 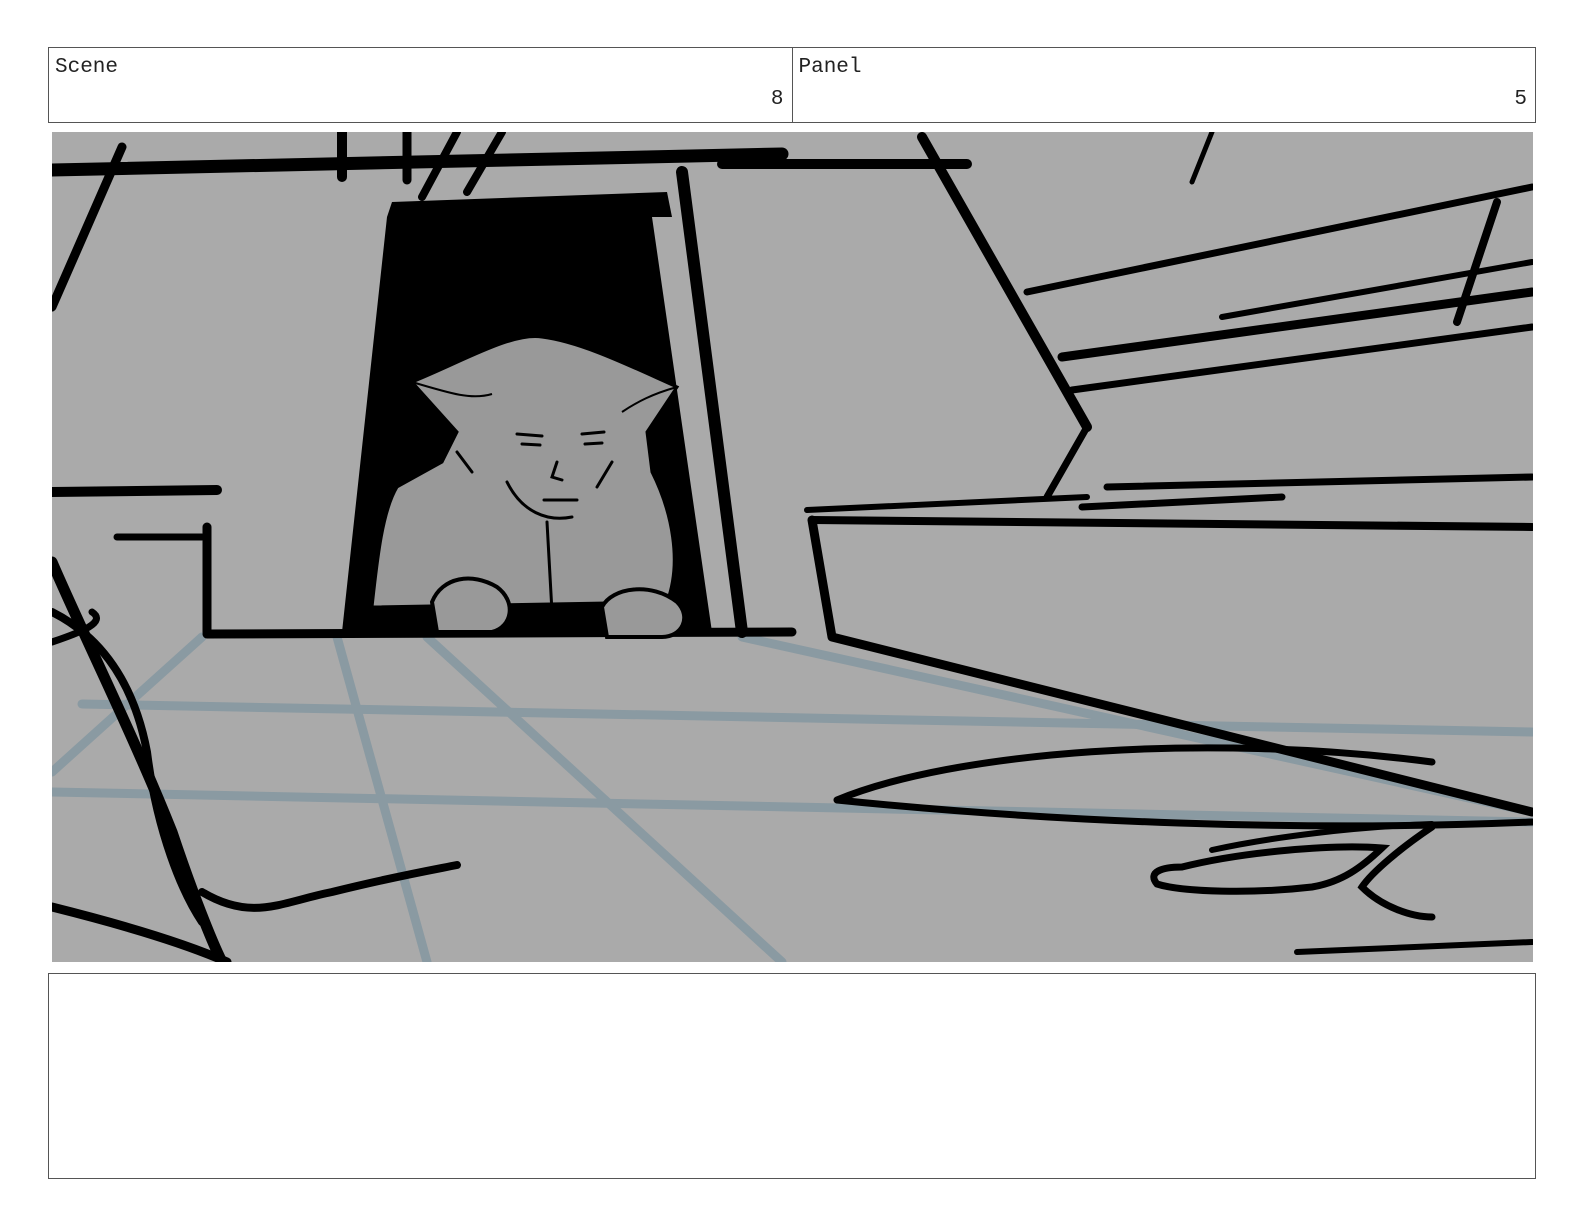 What do you see at coordinates (528, 486) in the screenshot?
I see `seated-character` at bounding box center [528, 486].